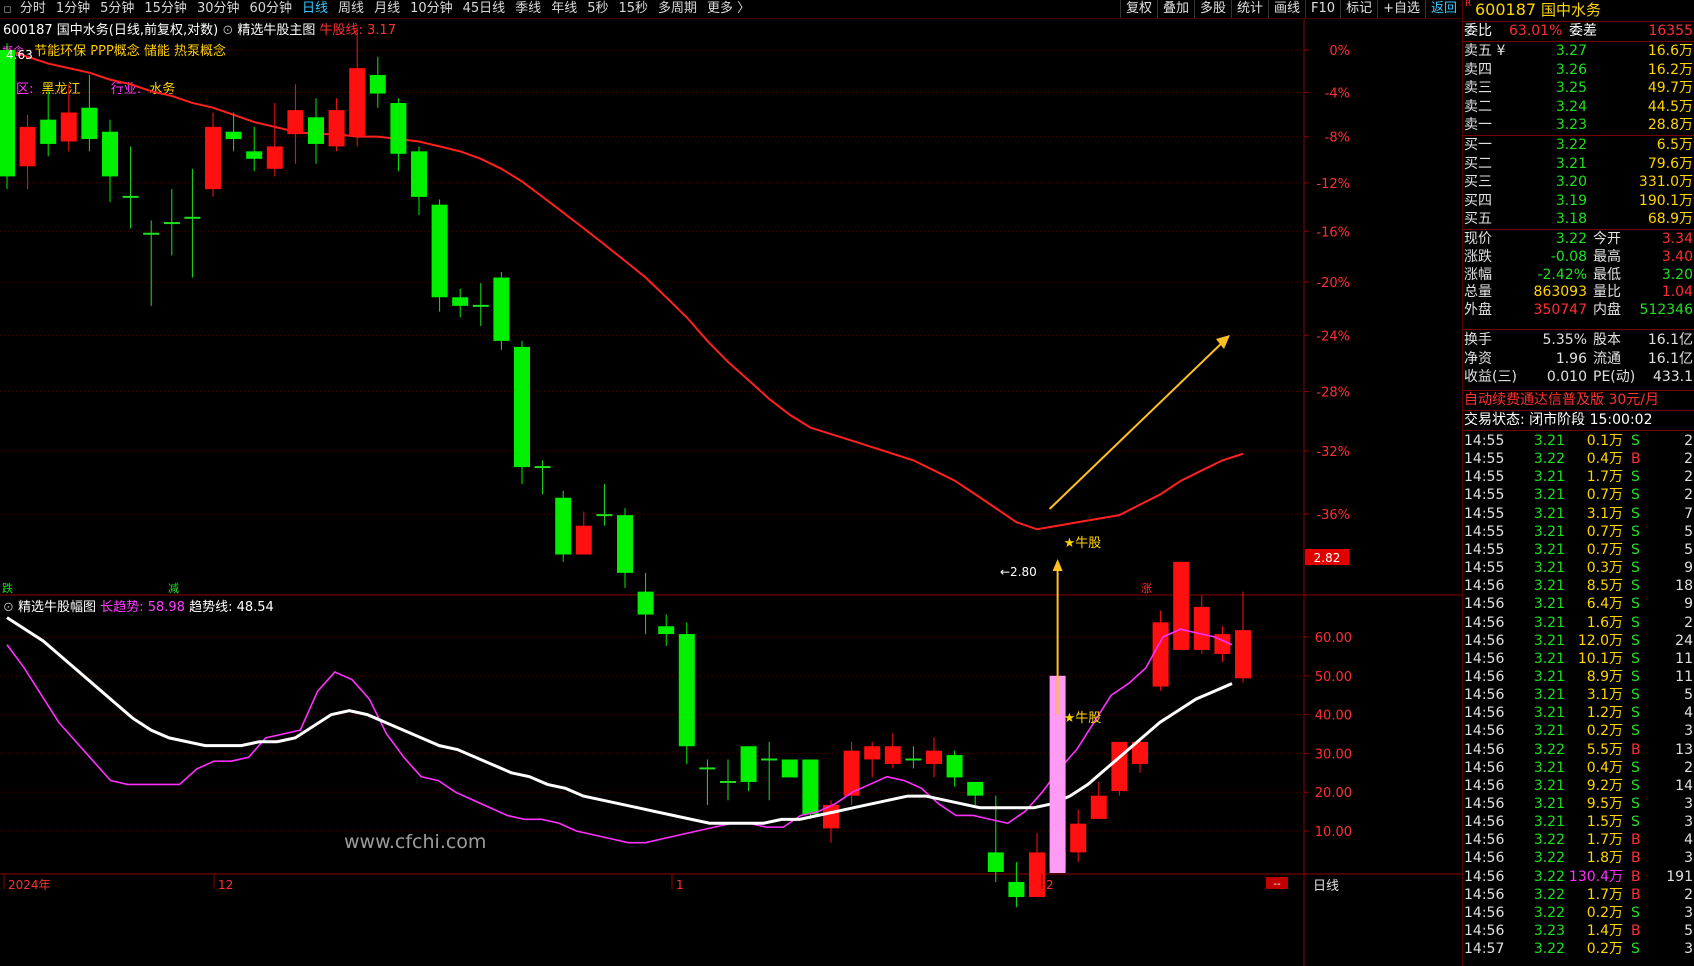 The image size is (1694, 966). What do you see at coordinates (351, 9) in the screenshot?
I see `period-tab: 周线` at bounding box center [351, 9].